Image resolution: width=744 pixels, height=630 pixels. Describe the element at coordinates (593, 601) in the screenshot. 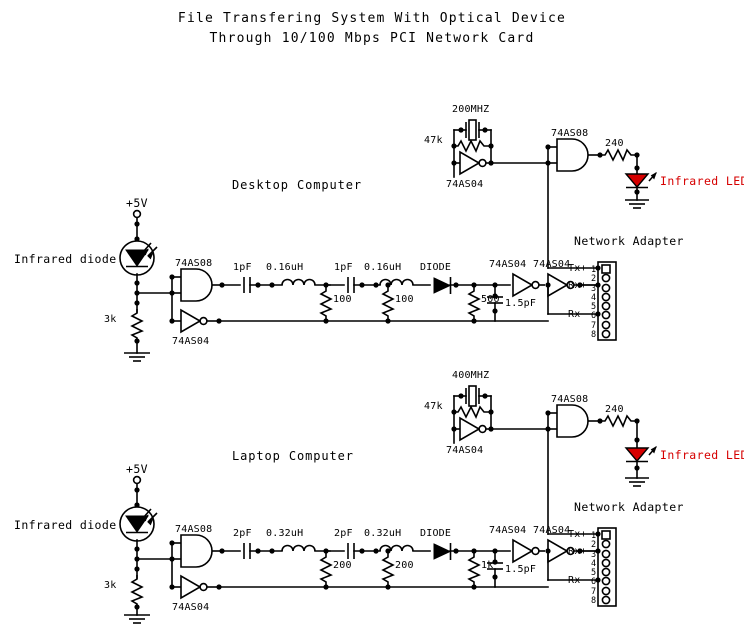

I see `adapter-pin-number-8: 8` at that location.